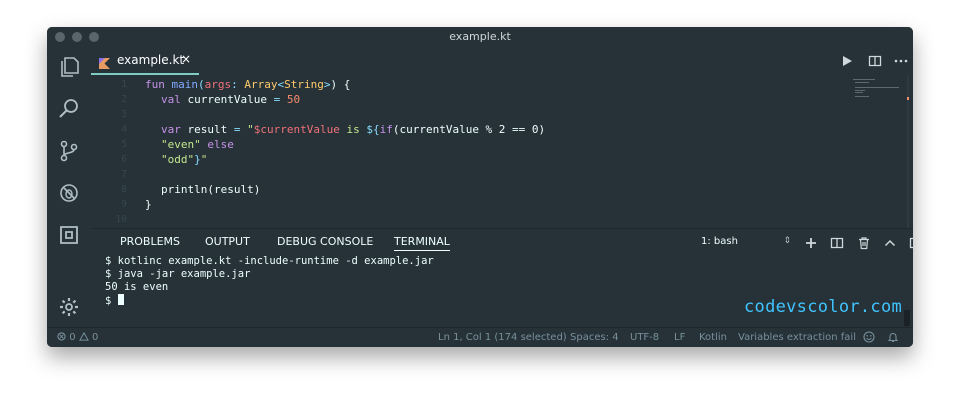 The width and height of the screenshot is (960, 414). I want to click on tab-close-icon: ×, so click(186, 59).